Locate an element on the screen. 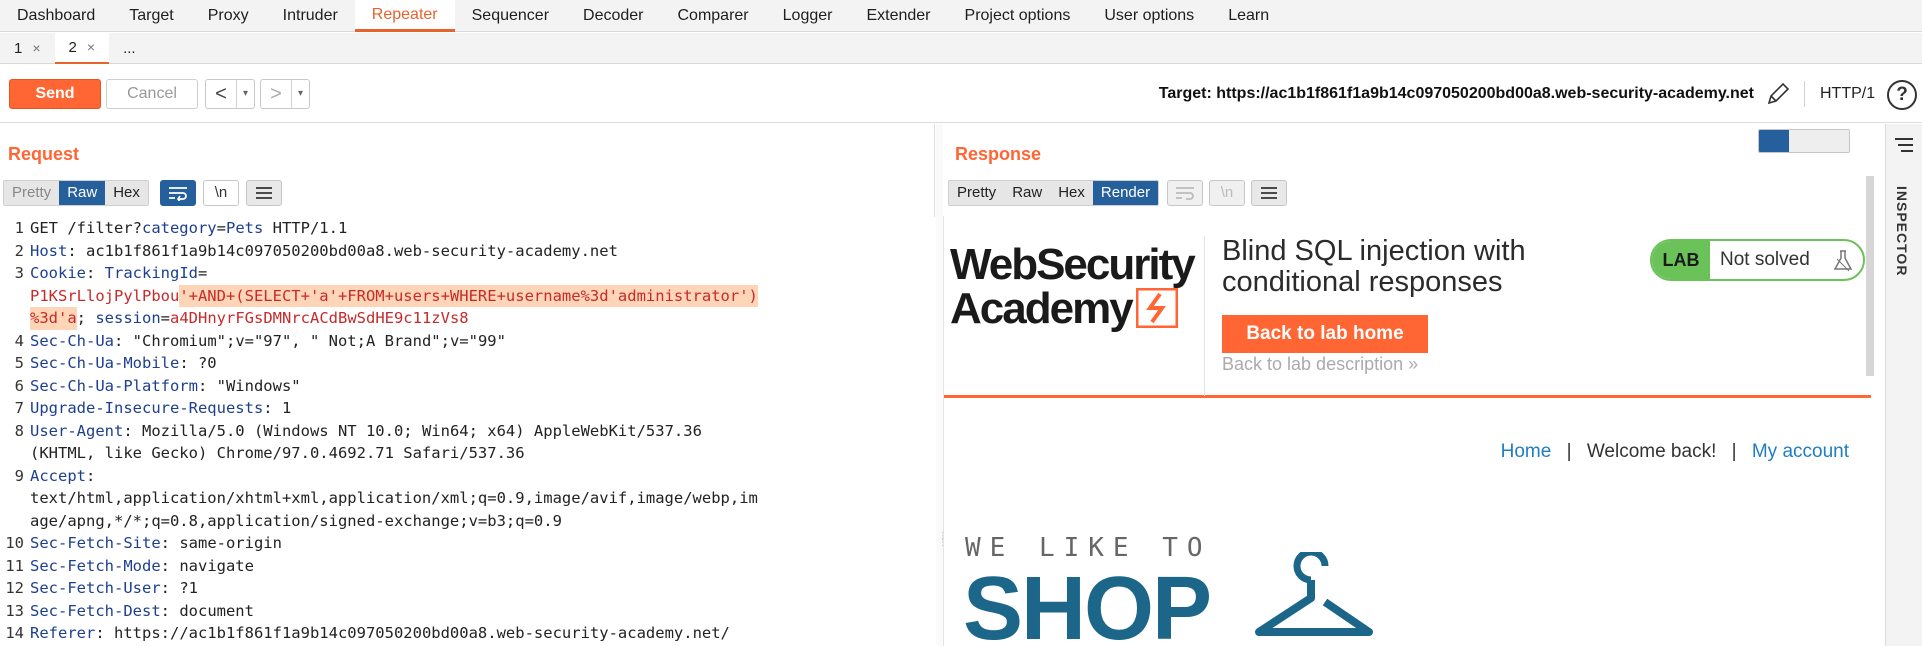 This screenshot has height=646, width=1922. back-arrow-icon: < is located at coordinates (221, 94).